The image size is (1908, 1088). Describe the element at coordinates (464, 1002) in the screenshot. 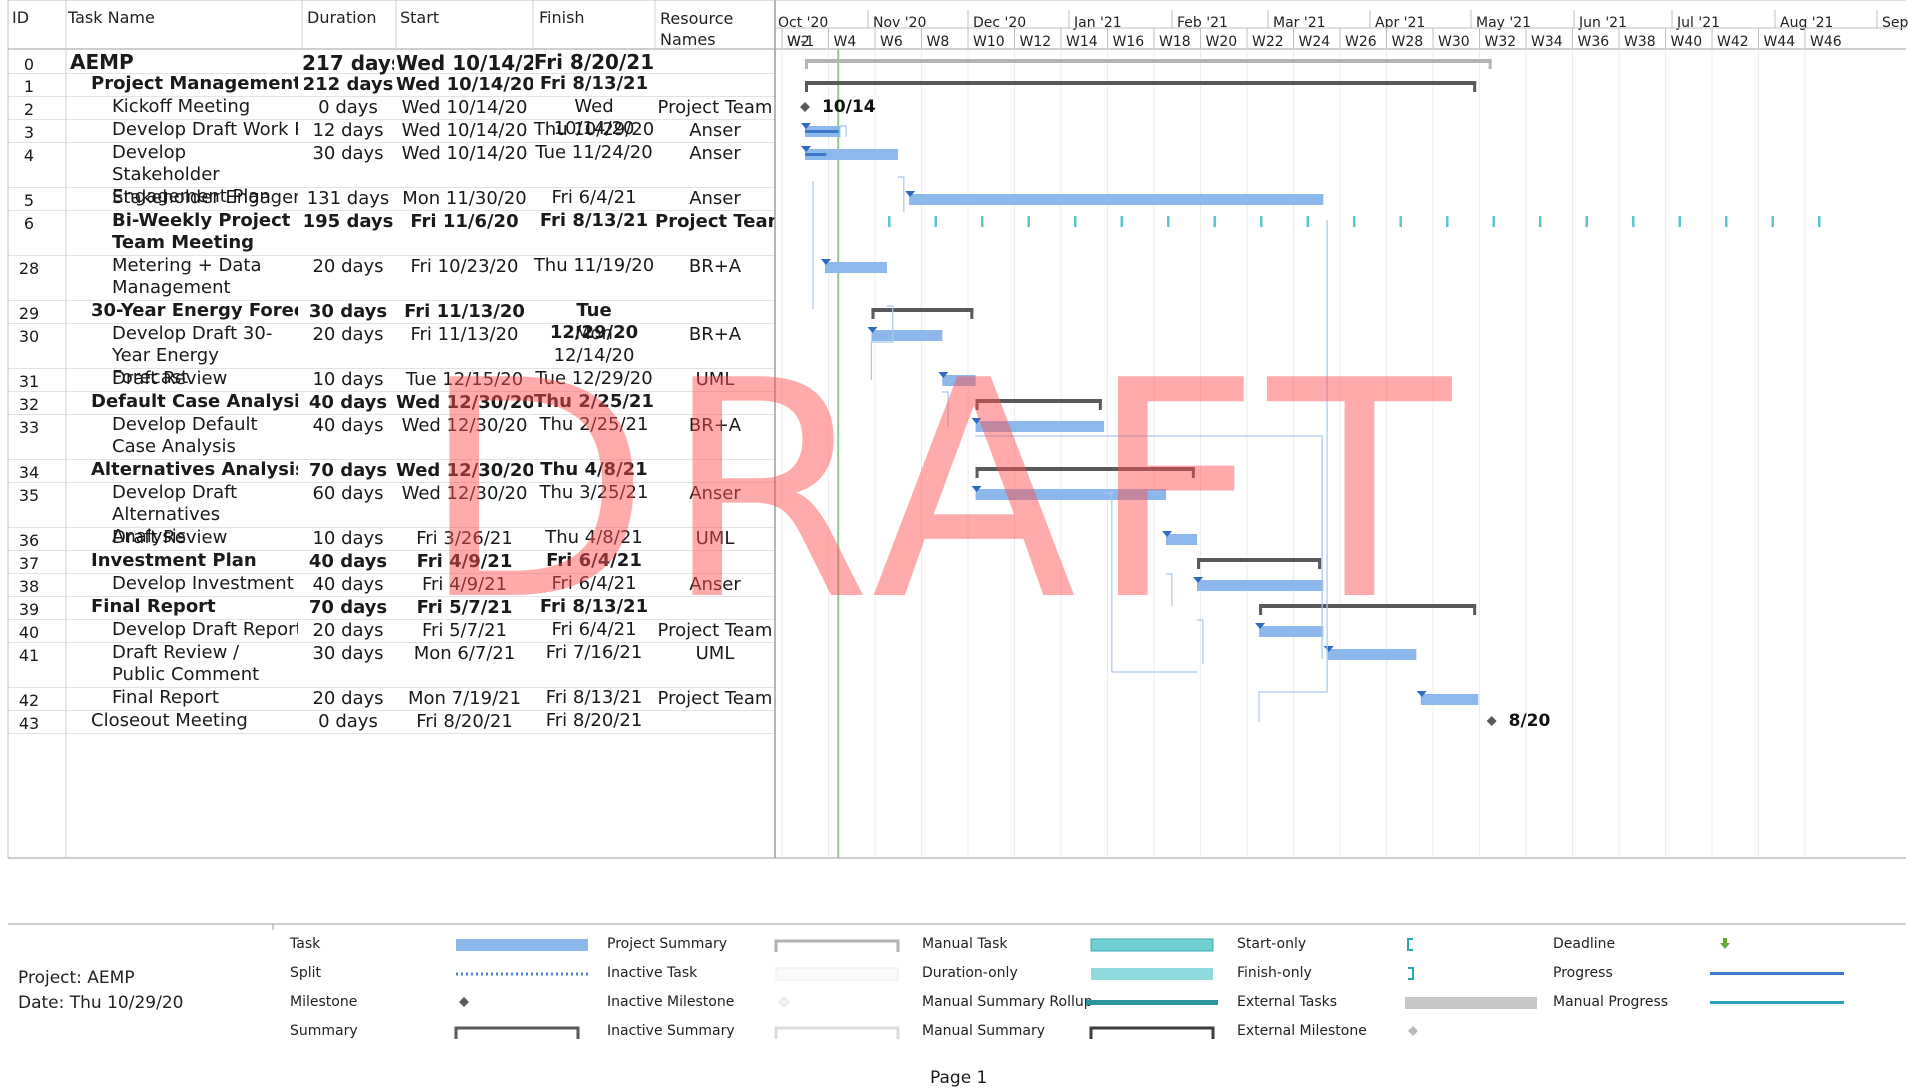

I see `legend-milestone-symbol` at that location.